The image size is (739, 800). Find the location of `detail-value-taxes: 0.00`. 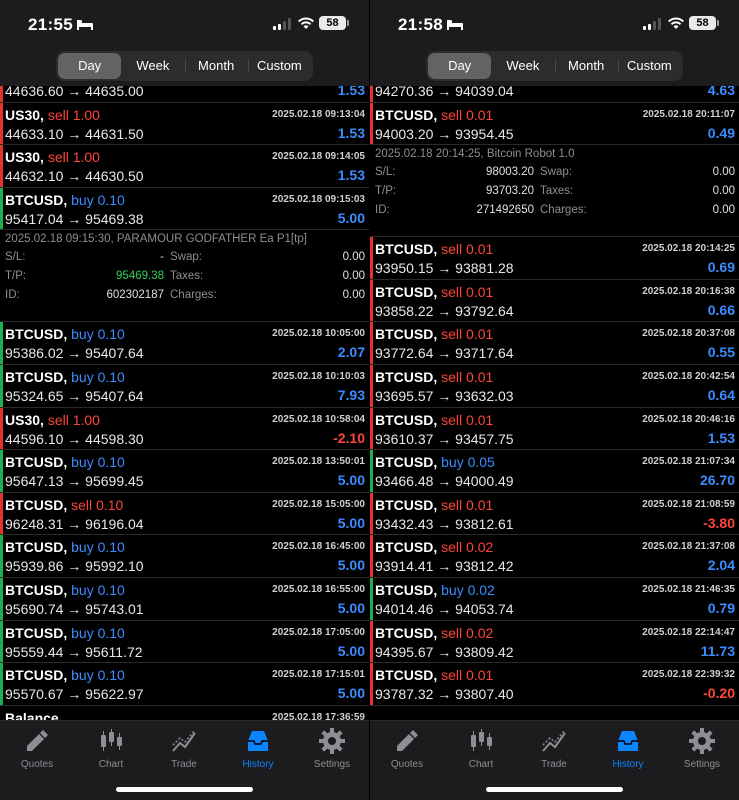

detail-value-taxes: 0.00 is located at coordinates (723, 191).